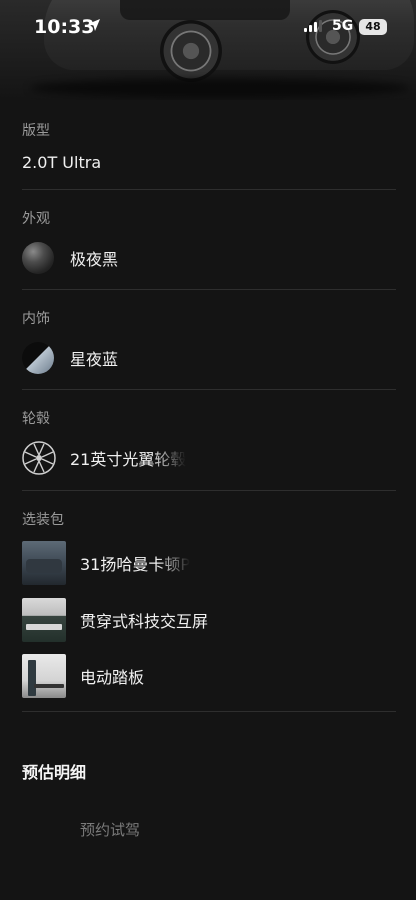 The width and height of the screenshot is (416, 900). Describe the element at coordinates (313, 26) in the screenshot. I see `cellular-signal-icon` at that location.